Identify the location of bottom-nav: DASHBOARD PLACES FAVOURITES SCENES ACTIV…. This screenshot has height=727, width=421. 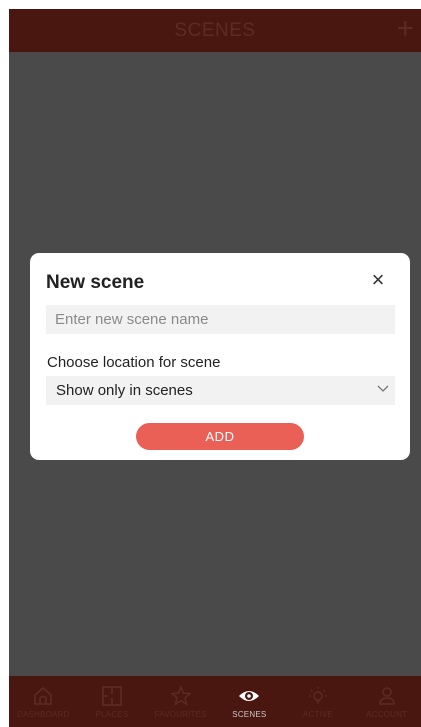
(215, 701).